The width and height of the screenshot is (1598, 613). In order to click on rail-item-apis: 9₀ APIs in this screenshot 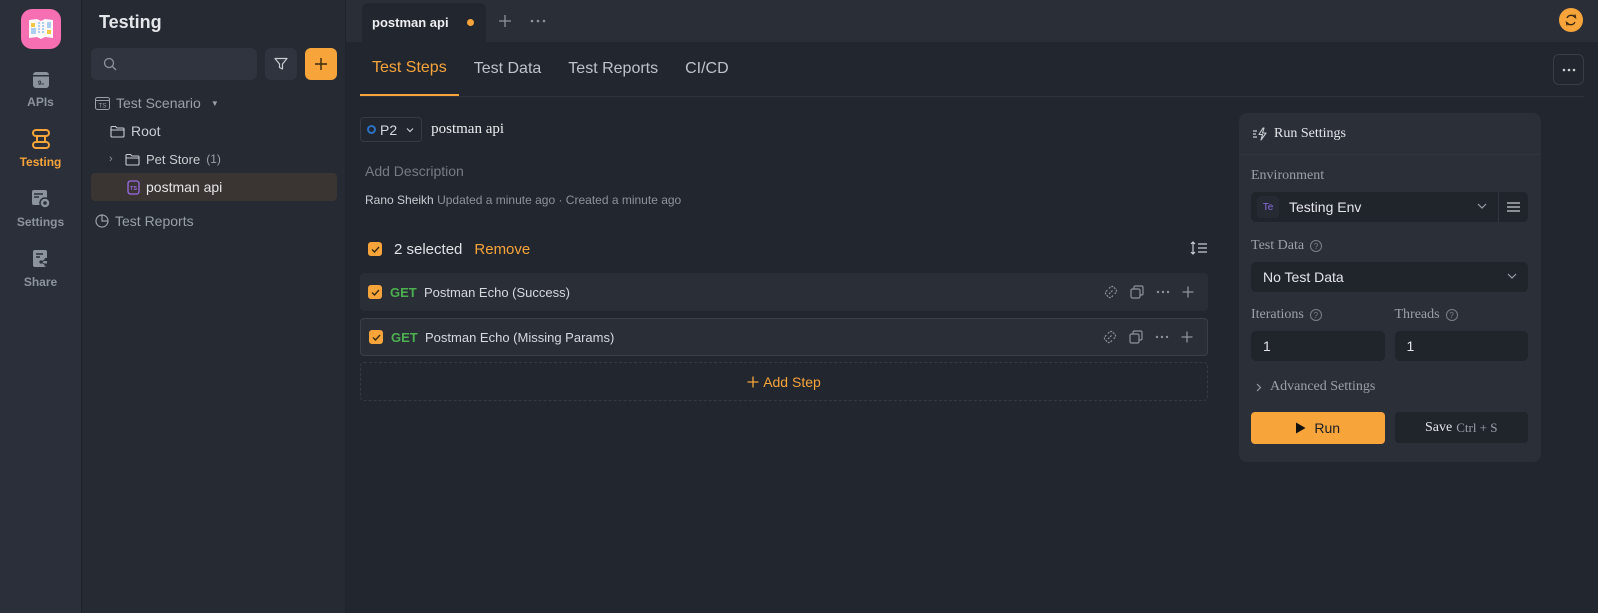, I will do `click(41, 90)`.